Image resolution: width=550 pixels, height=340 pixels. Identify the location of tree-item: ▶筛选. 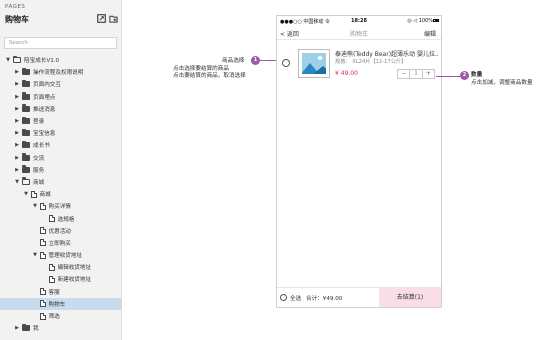
(60, 316).